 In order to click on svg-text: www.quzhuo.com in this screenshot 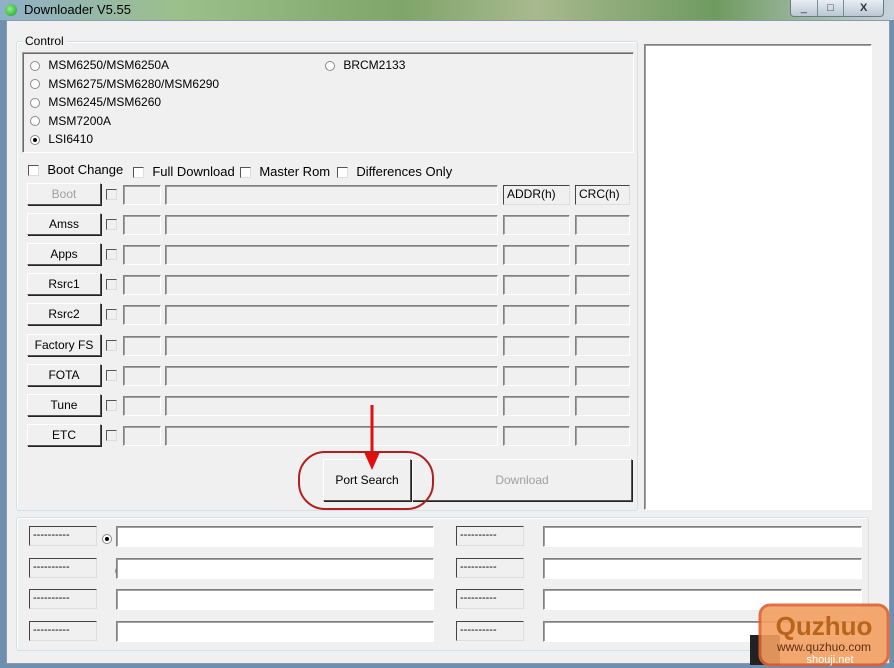, I will do `click(823, 647)`.